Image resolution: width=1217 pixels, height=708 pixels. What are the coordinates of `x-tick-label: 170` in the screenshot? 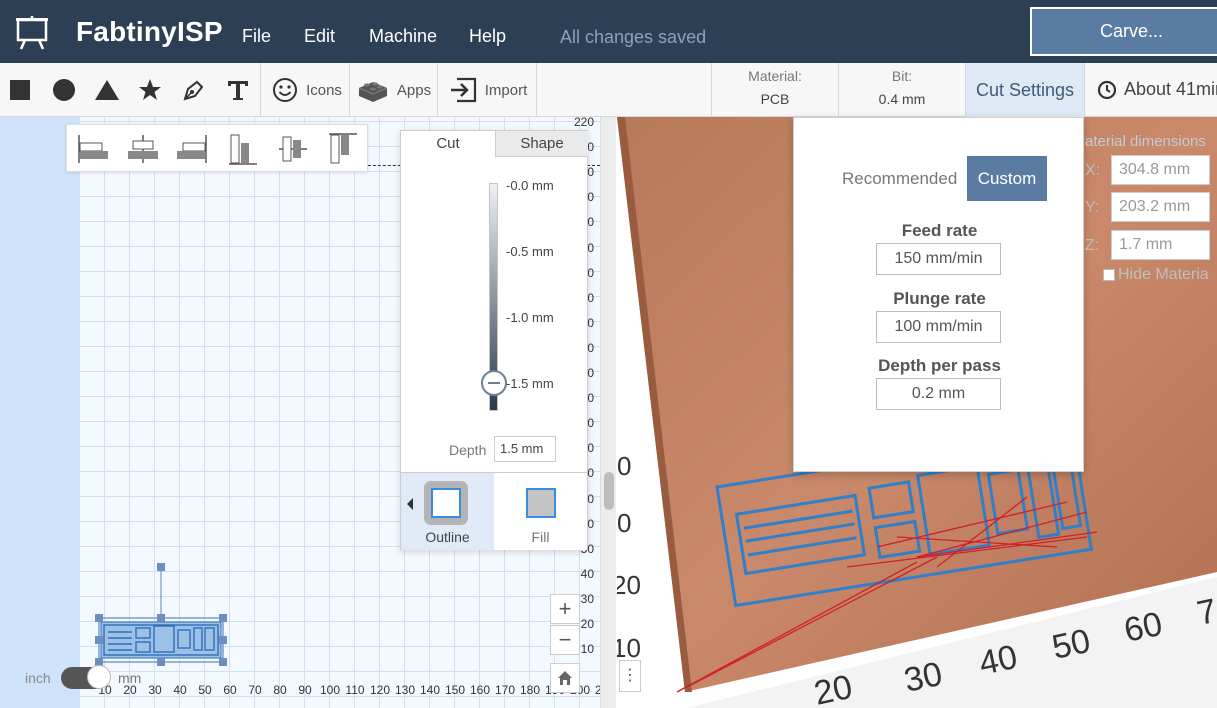 It's located at (505, 690).